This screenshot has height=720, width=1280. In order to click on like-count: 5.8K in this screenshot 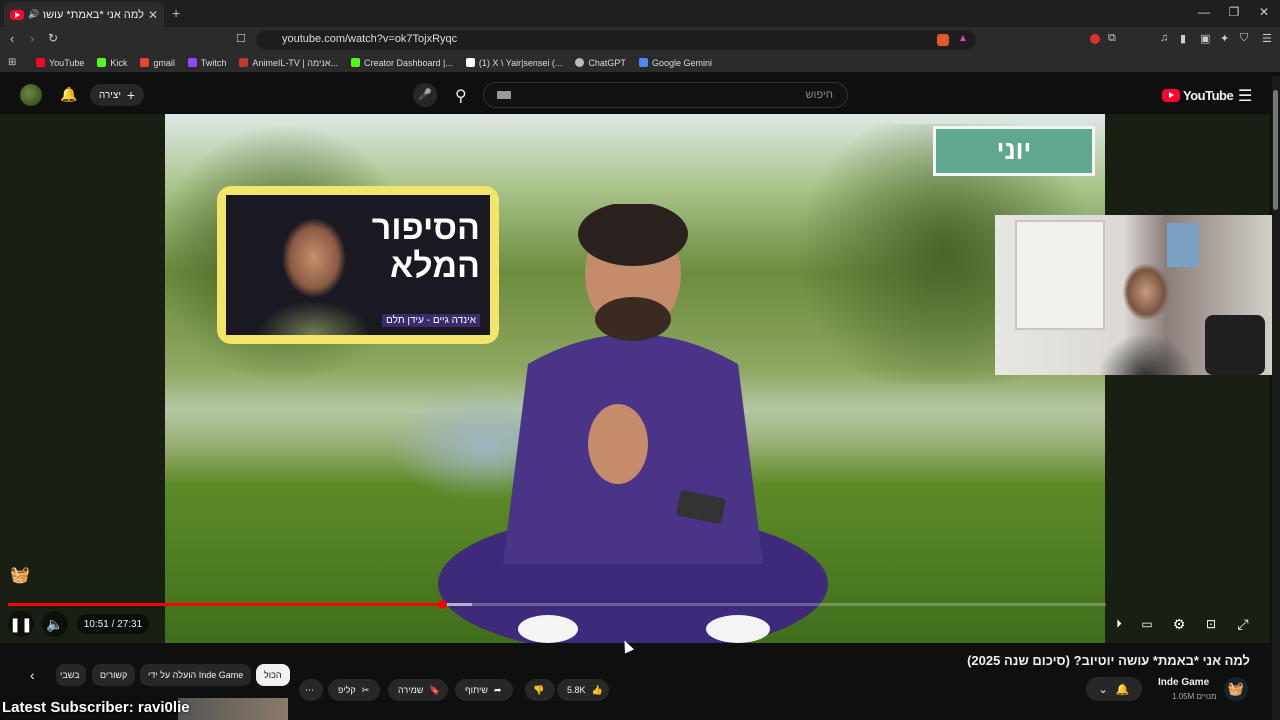, I will do `click(576, 690)`.